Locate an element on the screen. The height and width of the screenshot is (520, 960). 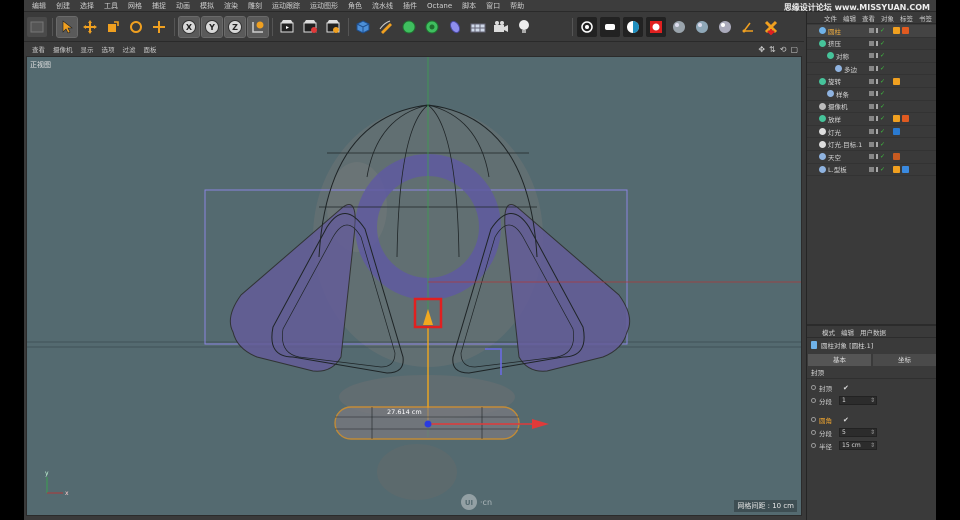
render-red-icon is located at coordinates (771, 27).